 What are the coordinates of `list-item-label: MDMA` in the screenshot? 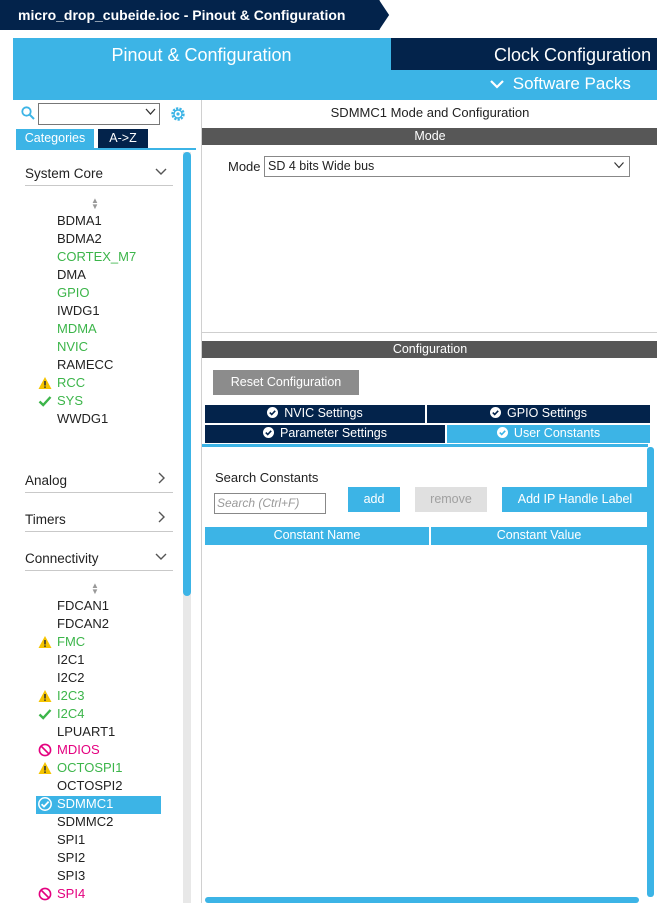 It's located at (77, 328).